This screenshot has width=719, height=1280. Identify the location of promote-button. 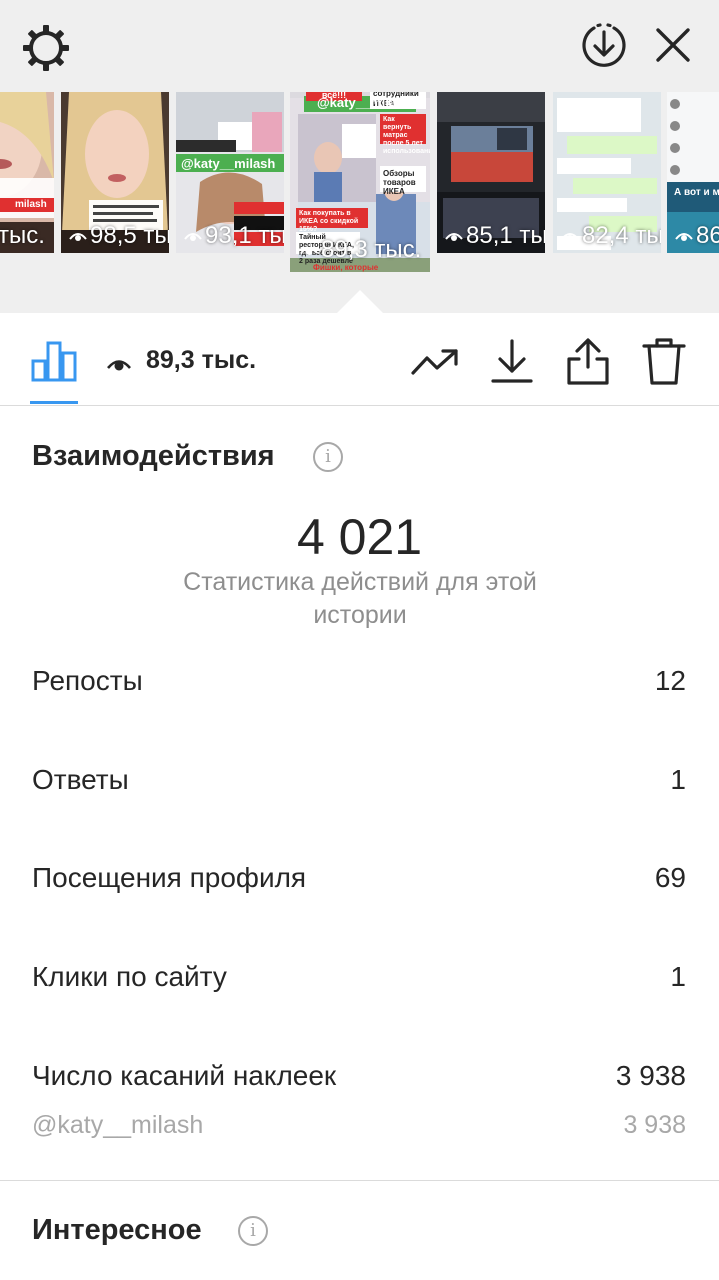
(435, 362).